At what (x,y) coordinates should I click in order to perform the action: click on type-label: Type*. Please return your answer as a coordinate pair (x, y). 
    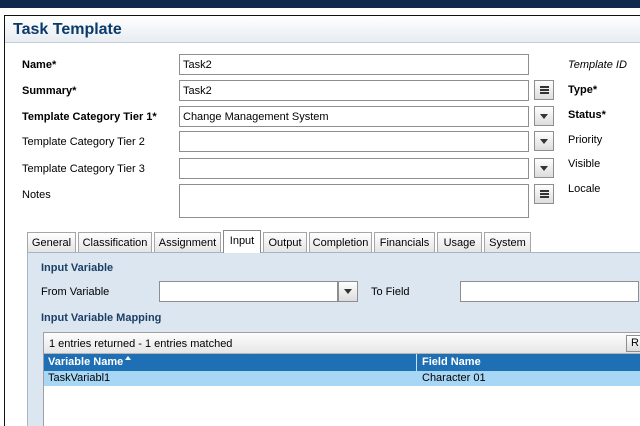
    Looking at the image, I should click on (583, 90).